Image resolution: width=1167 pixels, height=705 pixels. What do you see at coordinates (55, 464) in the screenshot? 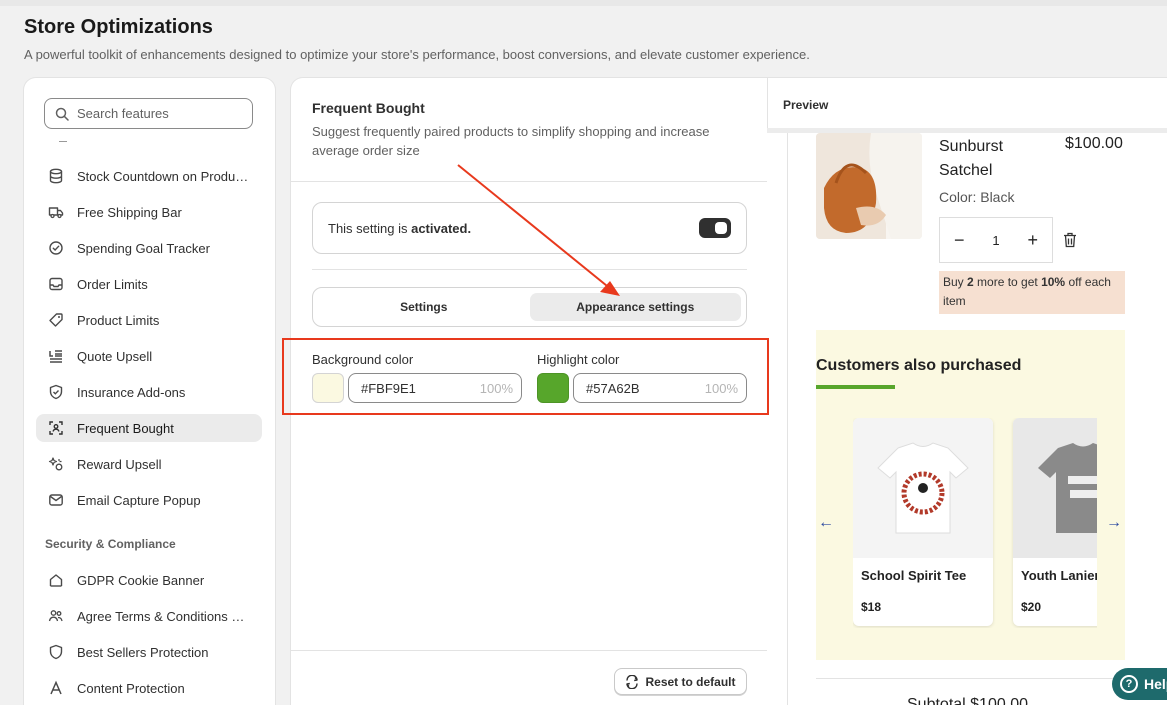
I see `sparkle-icon` at bounding box center [55, 464].